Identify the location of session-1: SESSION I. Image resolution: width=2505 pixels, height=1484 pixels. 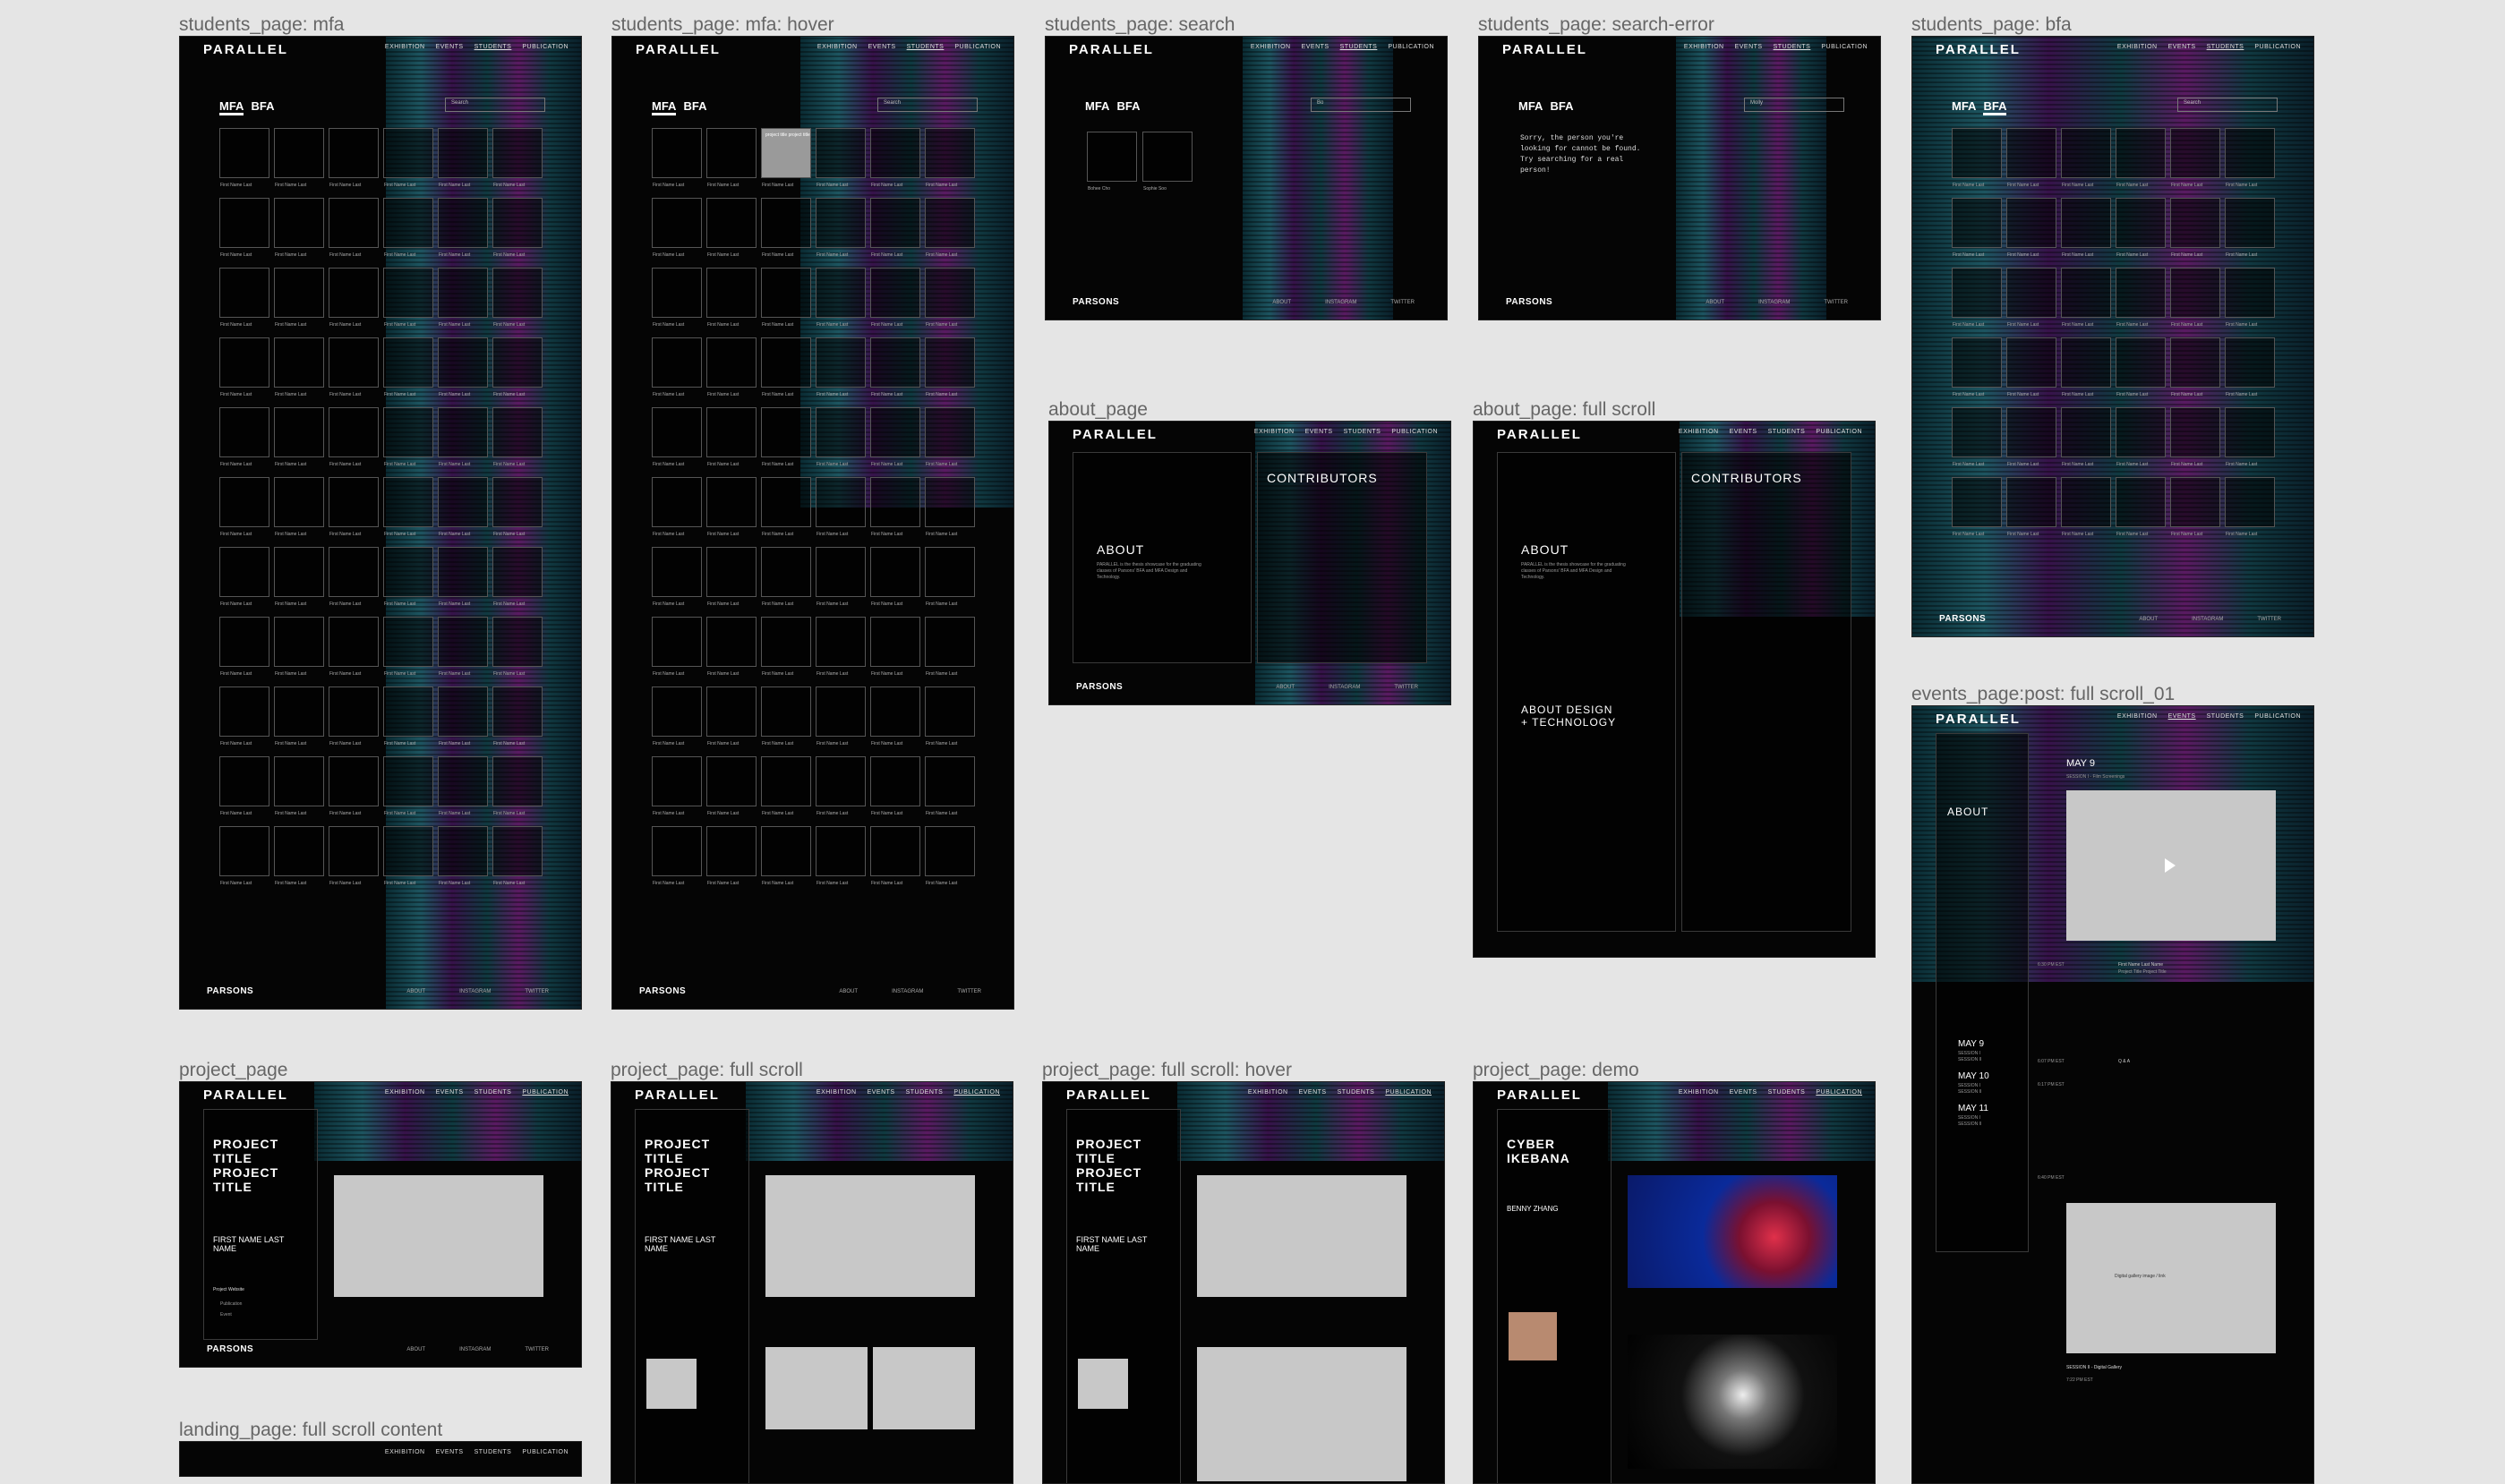
(1974, 1086).